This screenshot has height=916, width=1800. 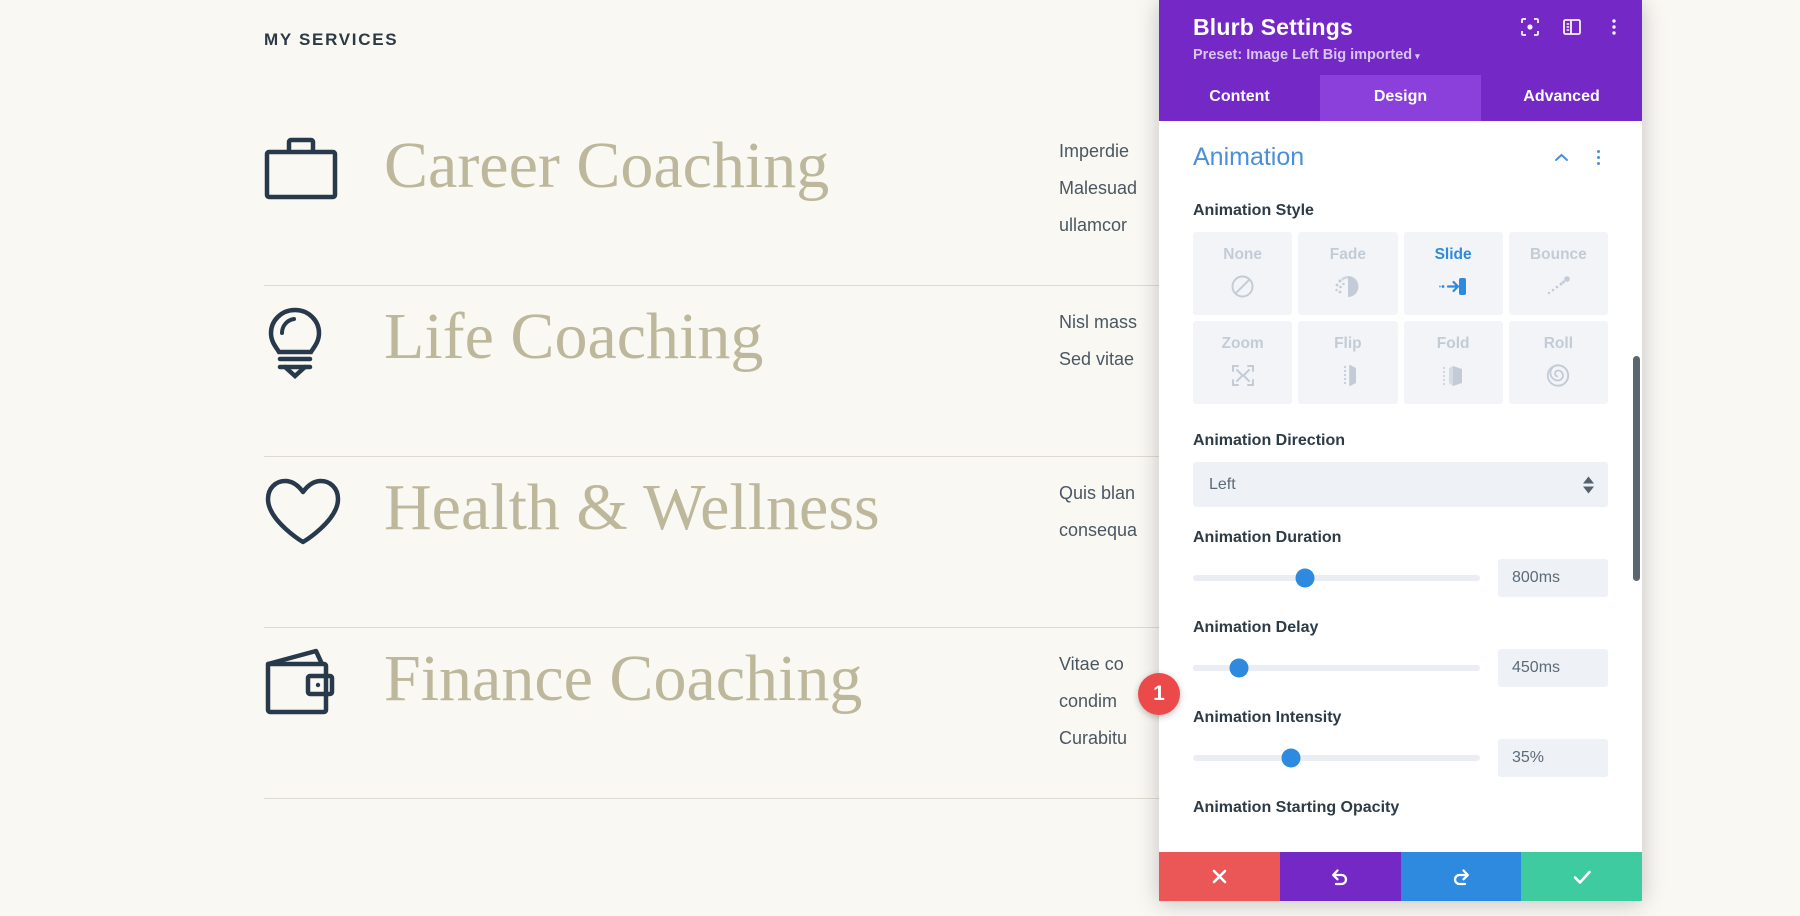 I want to click on animation-intensity-field: Animation Intensity 35%, so click(x=1400, y=743).